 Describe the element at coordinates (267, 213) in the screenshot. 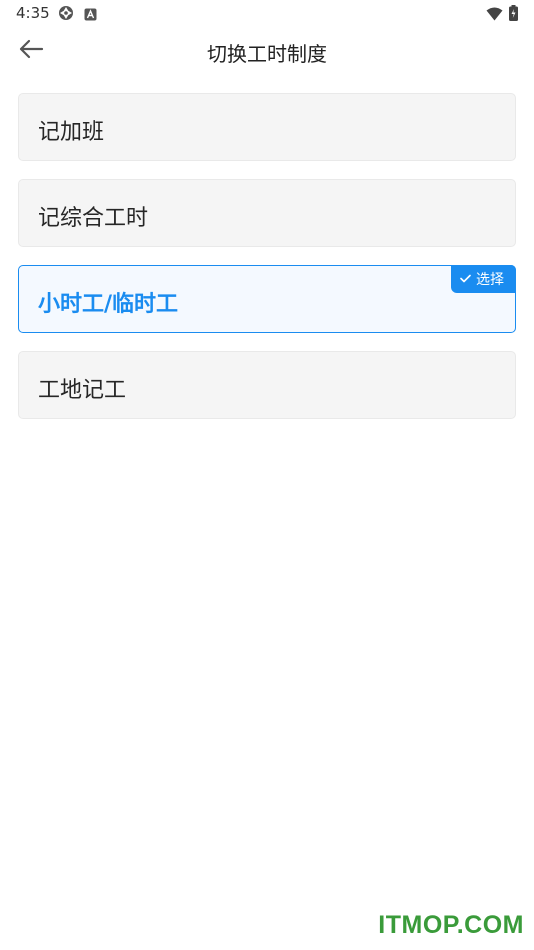

I see `option-comprehensive-hours: 记综合工时` at that location.